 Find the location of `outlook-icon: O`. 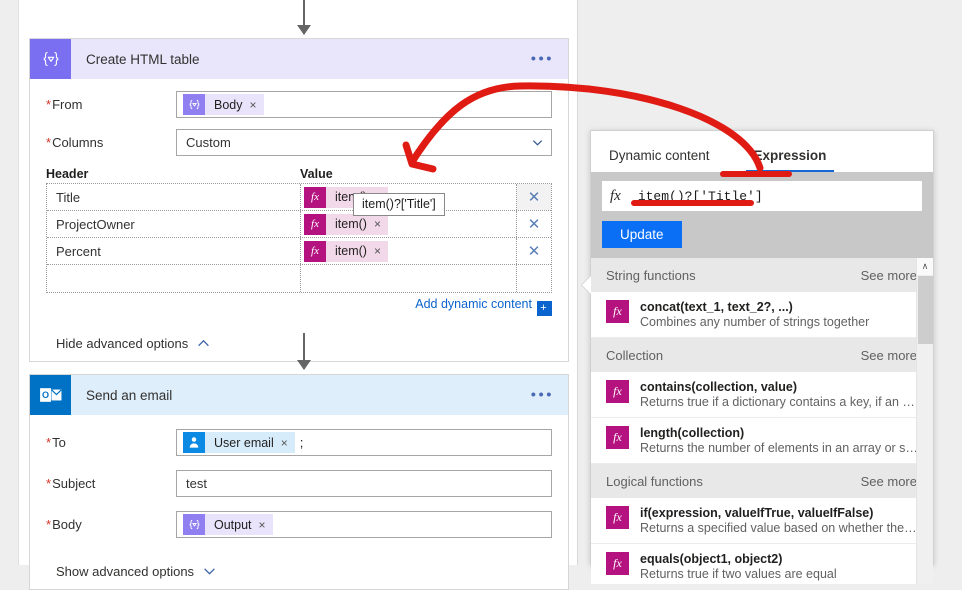

outlook-icon: O is located at coordinates (50, 395).